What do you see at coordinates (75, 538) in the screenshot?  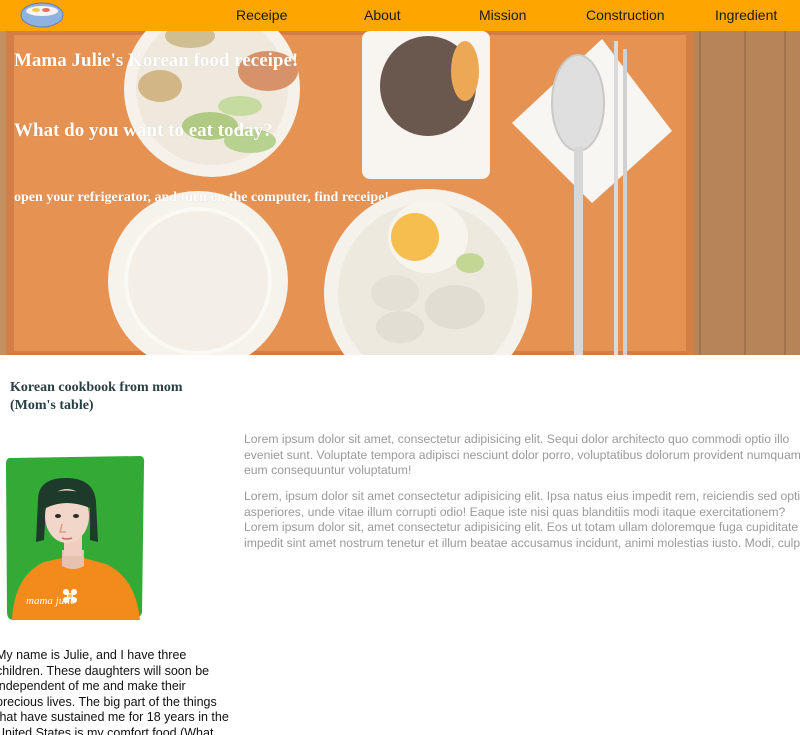 I see `mama-julie-portrait: mama julie` at bounding box center [75, 538].